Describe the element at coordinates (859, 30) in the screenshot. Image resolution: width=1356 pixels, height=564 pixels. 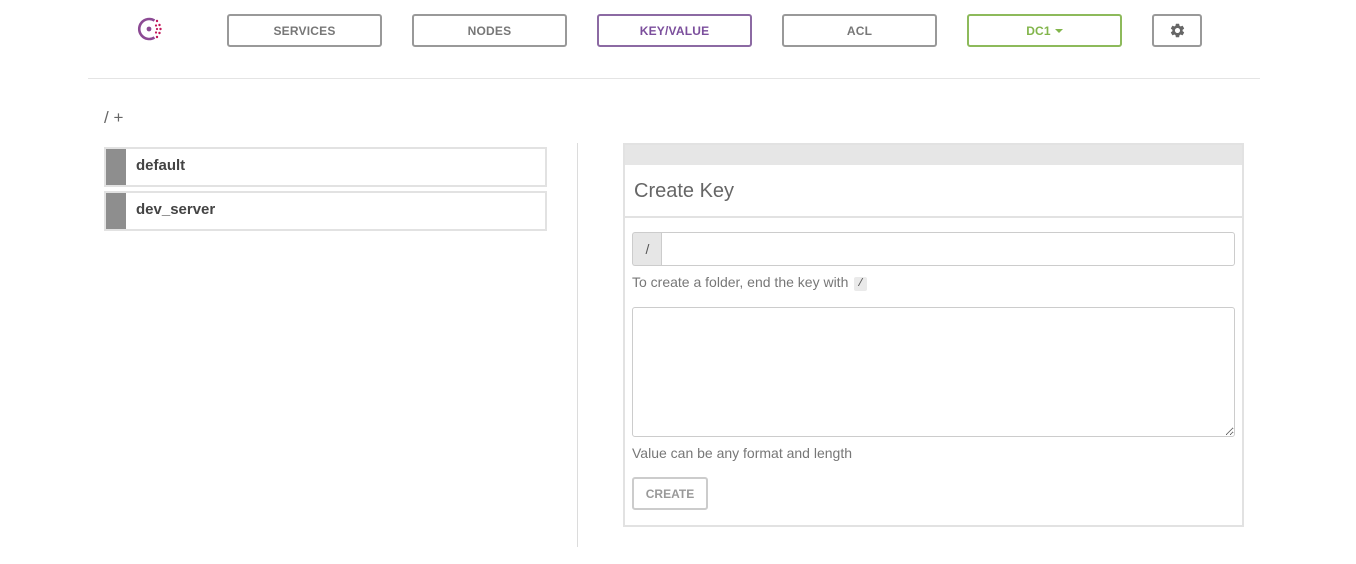
I see `nav-acl-button: ACL` at that location.